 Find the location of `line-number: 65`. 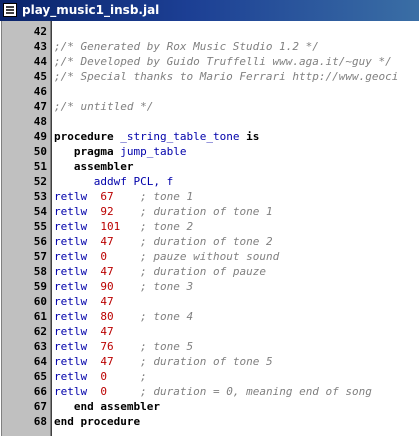

line-number: 65 is located at coordinates (40, 376).